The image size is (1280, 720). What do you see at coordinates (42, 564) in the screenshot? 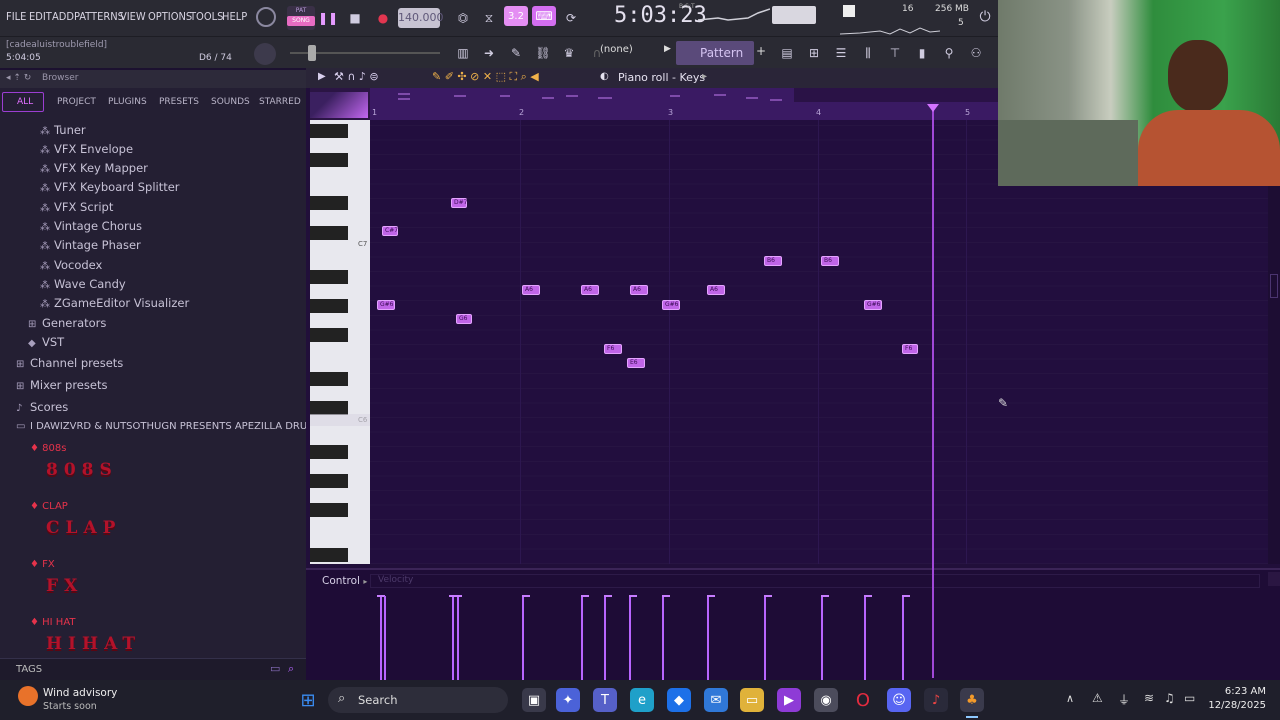
I see `kit-folder-fx: ♦ FX` at bounding box center [42, 564].